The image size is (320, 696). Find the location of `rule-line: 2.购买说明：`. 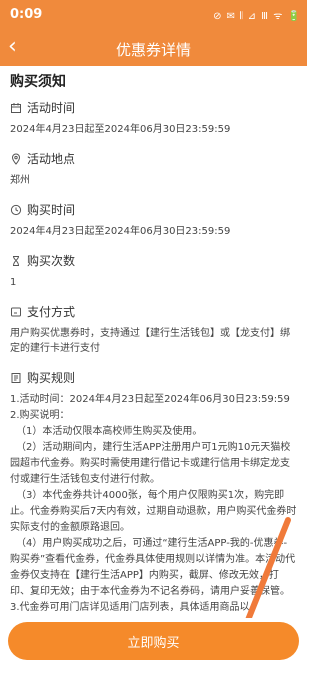

rule-line: 2.购买说明： is located at coordinates (40, 415).